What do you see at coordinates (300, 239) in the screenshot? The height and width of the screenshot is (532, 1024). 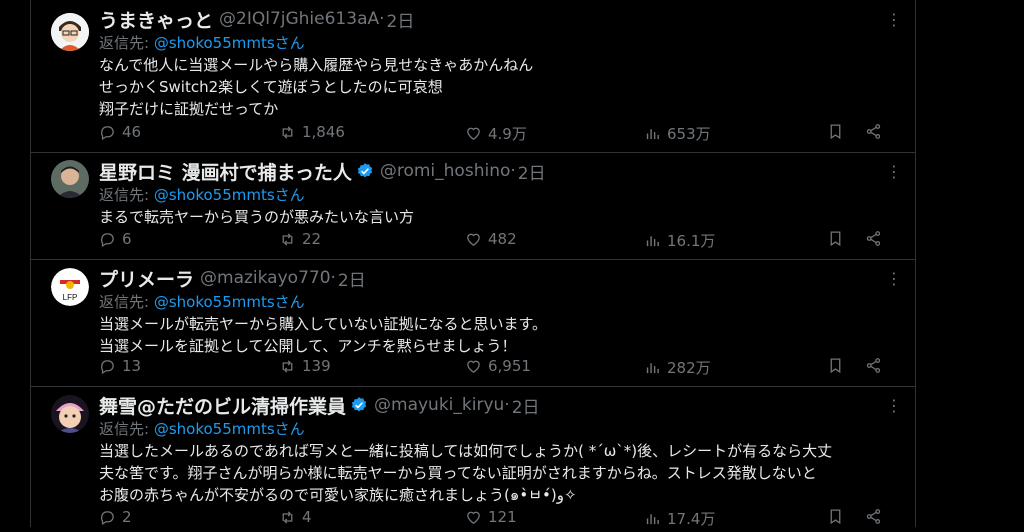 I see `retweet-button: 22` at bounding box center [300, 239].